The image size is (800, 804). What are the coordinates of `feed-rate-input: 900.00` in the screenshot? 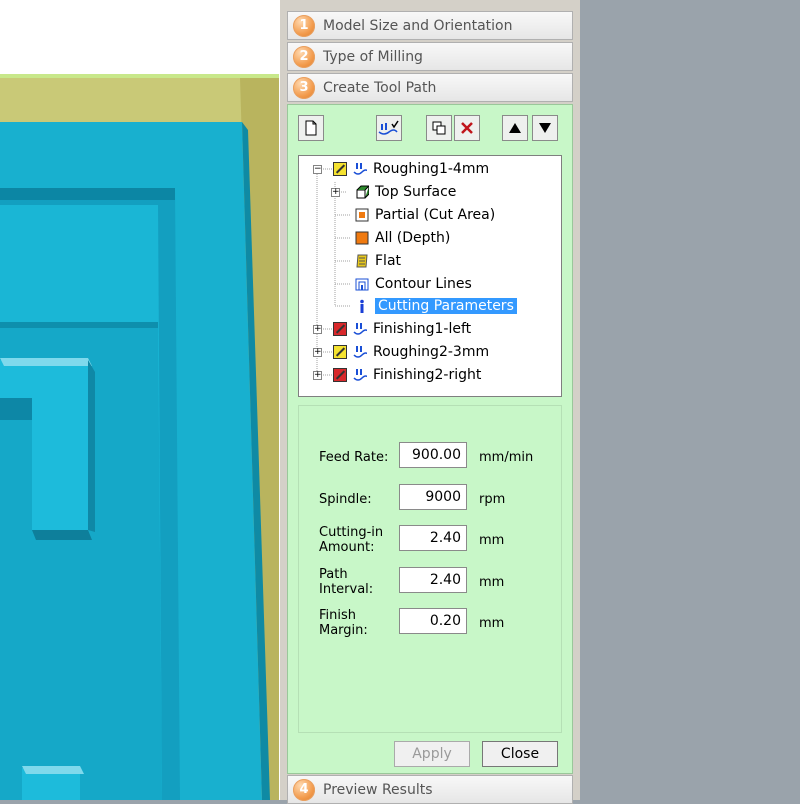 It's located at (433, 455).